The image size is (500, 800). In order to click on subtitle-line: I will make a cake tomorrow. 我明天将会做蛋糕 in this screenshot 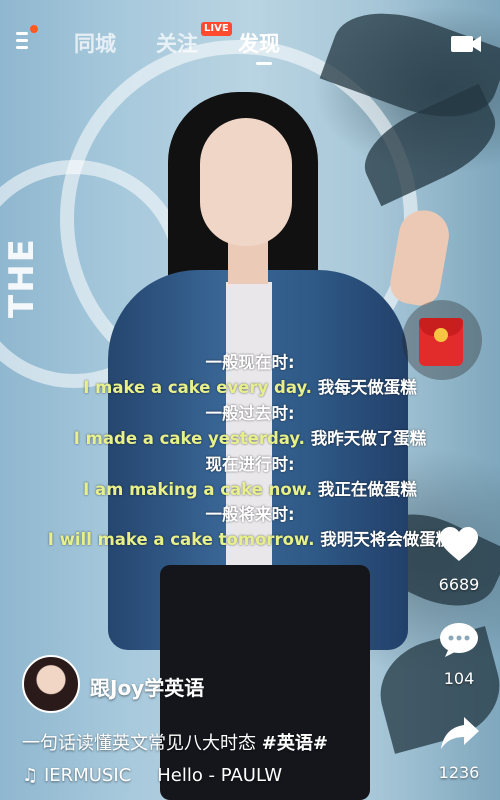, I will do `click(250, 538)`.